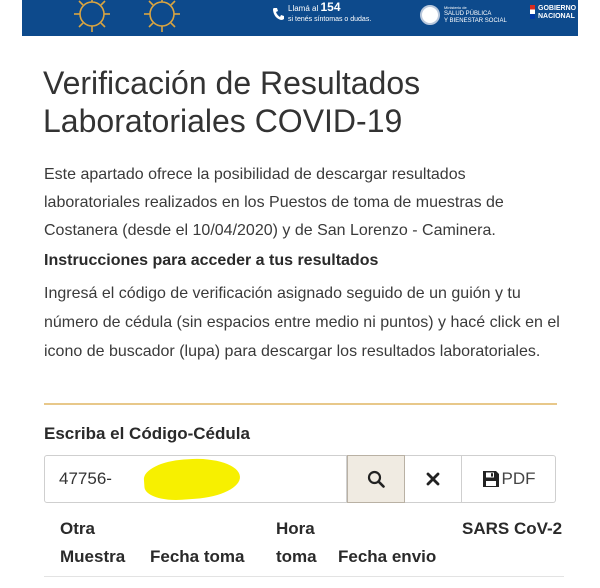 This screenshot has height=588, width=600. What do you see at coordinates (197, 556) in the screenshot?
I see `header-fecha-toma: Fecha toma` at bounding box center [197, 556].